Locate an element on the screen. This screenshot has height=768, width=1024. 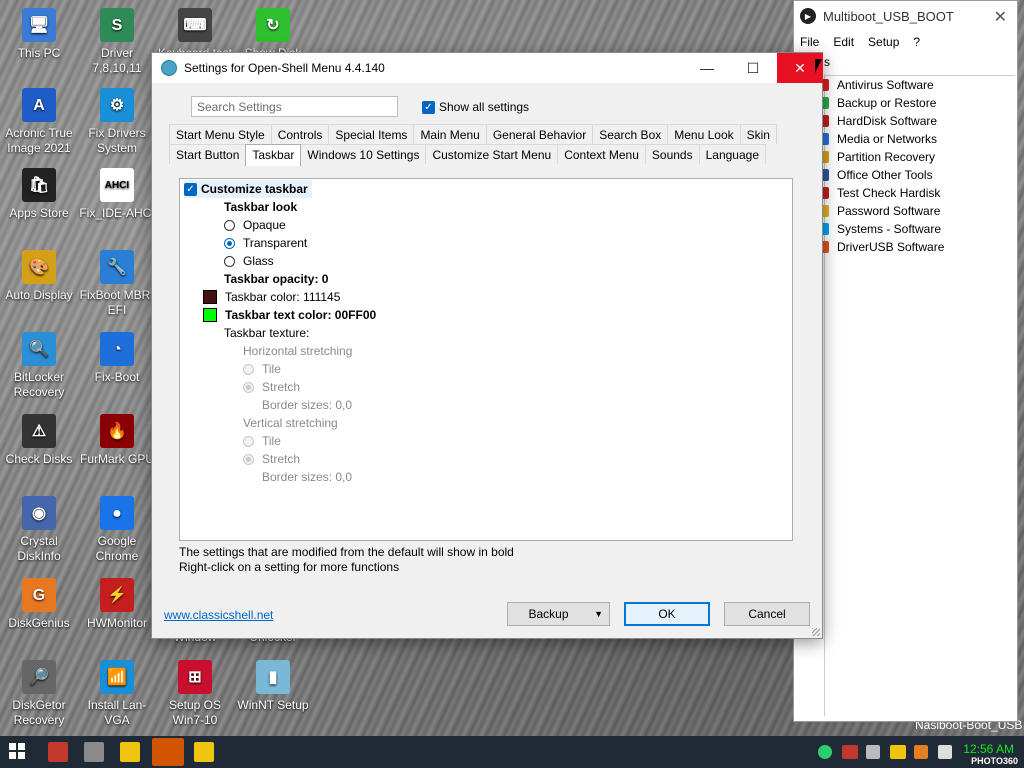
folder-icon is located at coordinates (130, 752).